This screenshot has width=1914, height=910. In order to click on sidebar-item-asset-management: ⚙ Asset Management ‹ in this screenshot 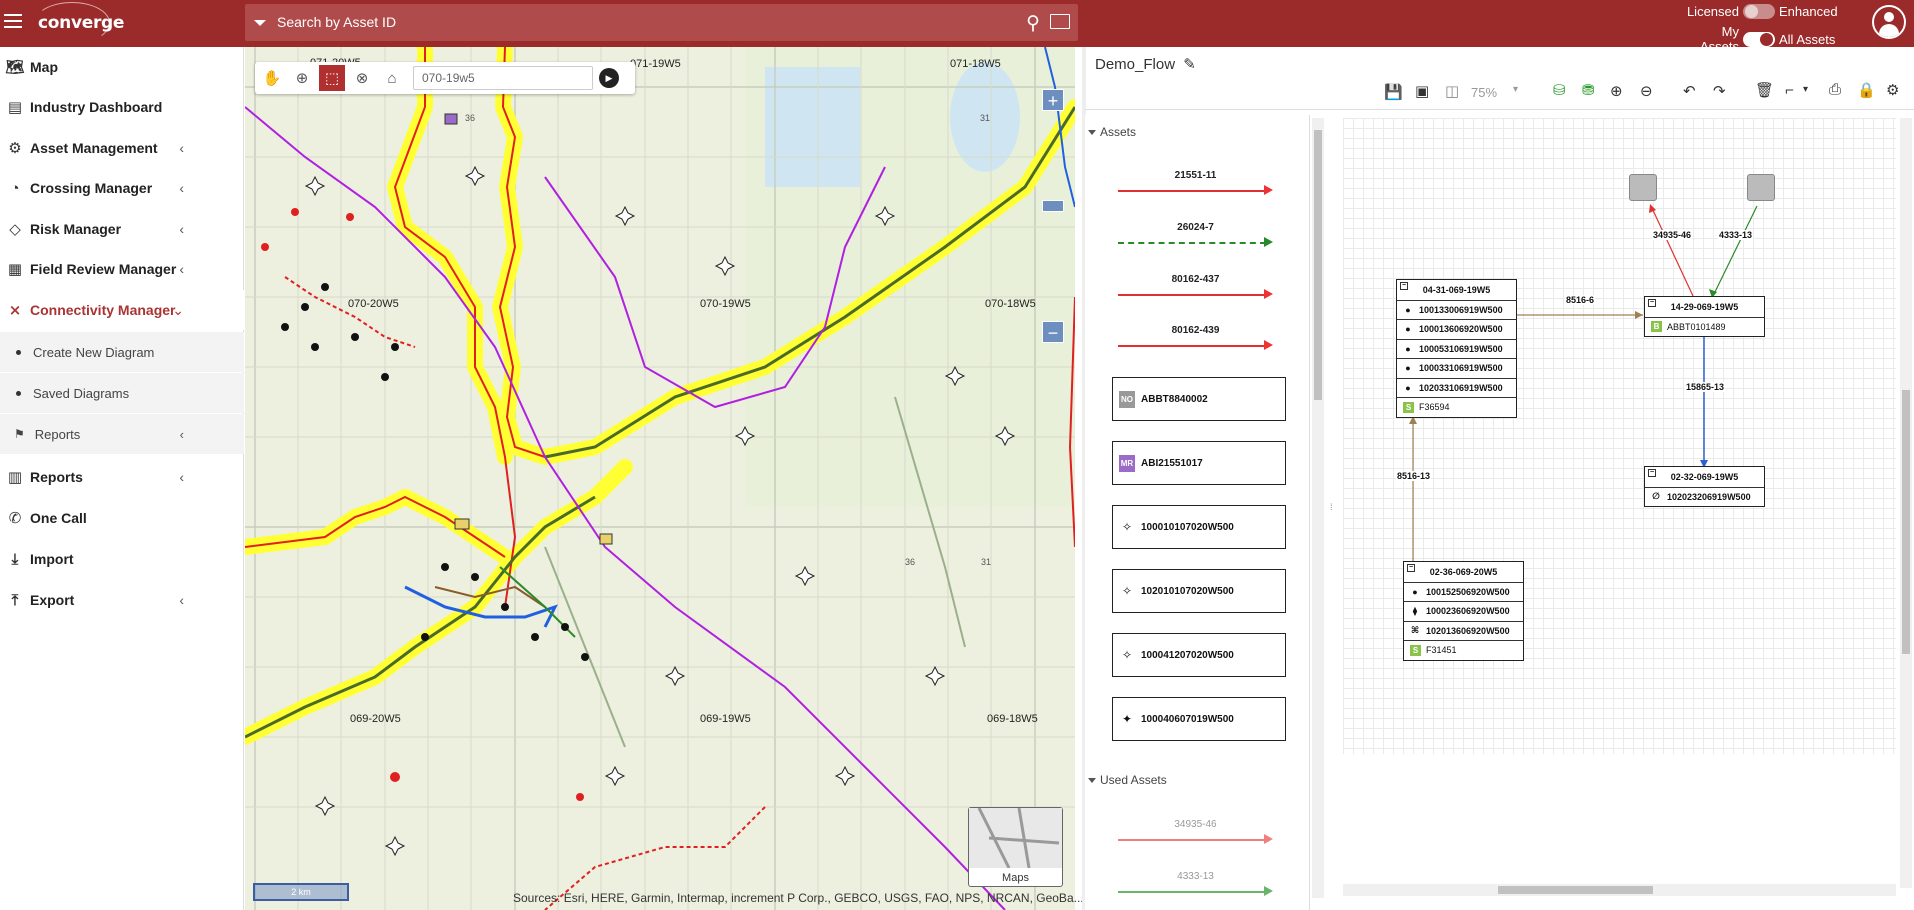, I will do `click(122, 148)`.